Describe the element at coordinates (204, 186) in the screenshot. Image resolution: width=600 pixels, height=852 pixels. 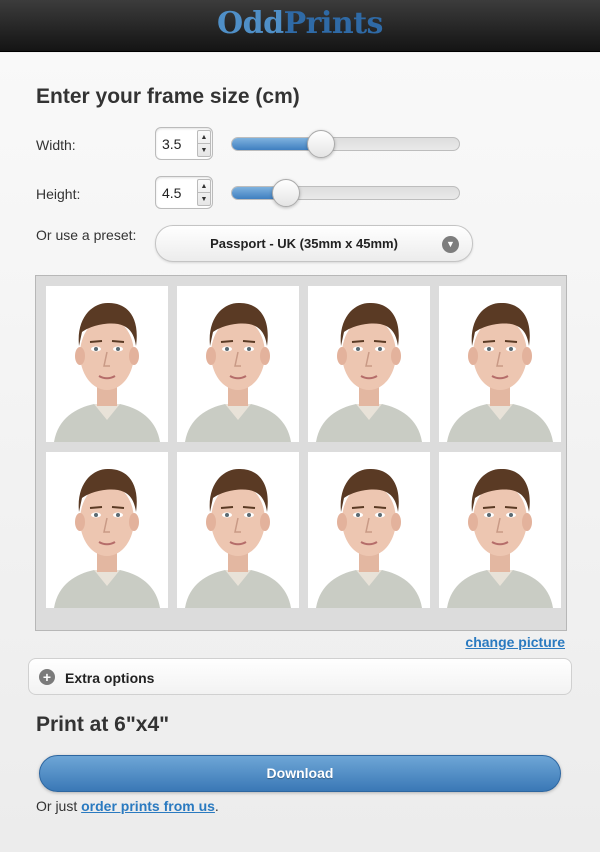
I see `height-increment-icon: ▲` at that location.